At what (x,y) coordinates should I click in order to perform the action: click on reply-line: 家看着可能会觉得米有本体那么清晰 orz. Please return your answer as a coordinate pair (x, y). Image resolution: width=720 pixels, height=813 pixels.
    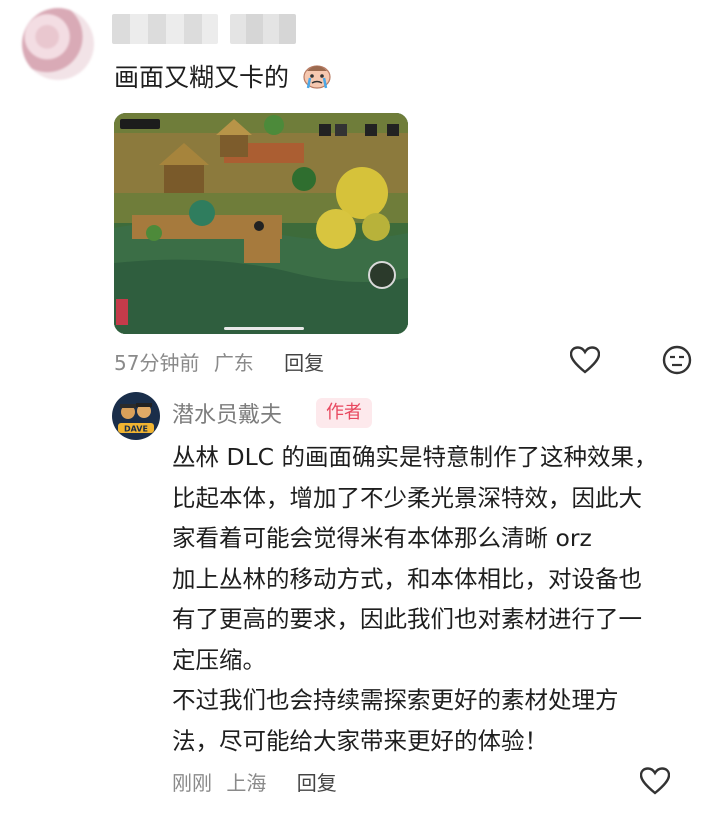
    Looking at the image, I should click on (382, 538).